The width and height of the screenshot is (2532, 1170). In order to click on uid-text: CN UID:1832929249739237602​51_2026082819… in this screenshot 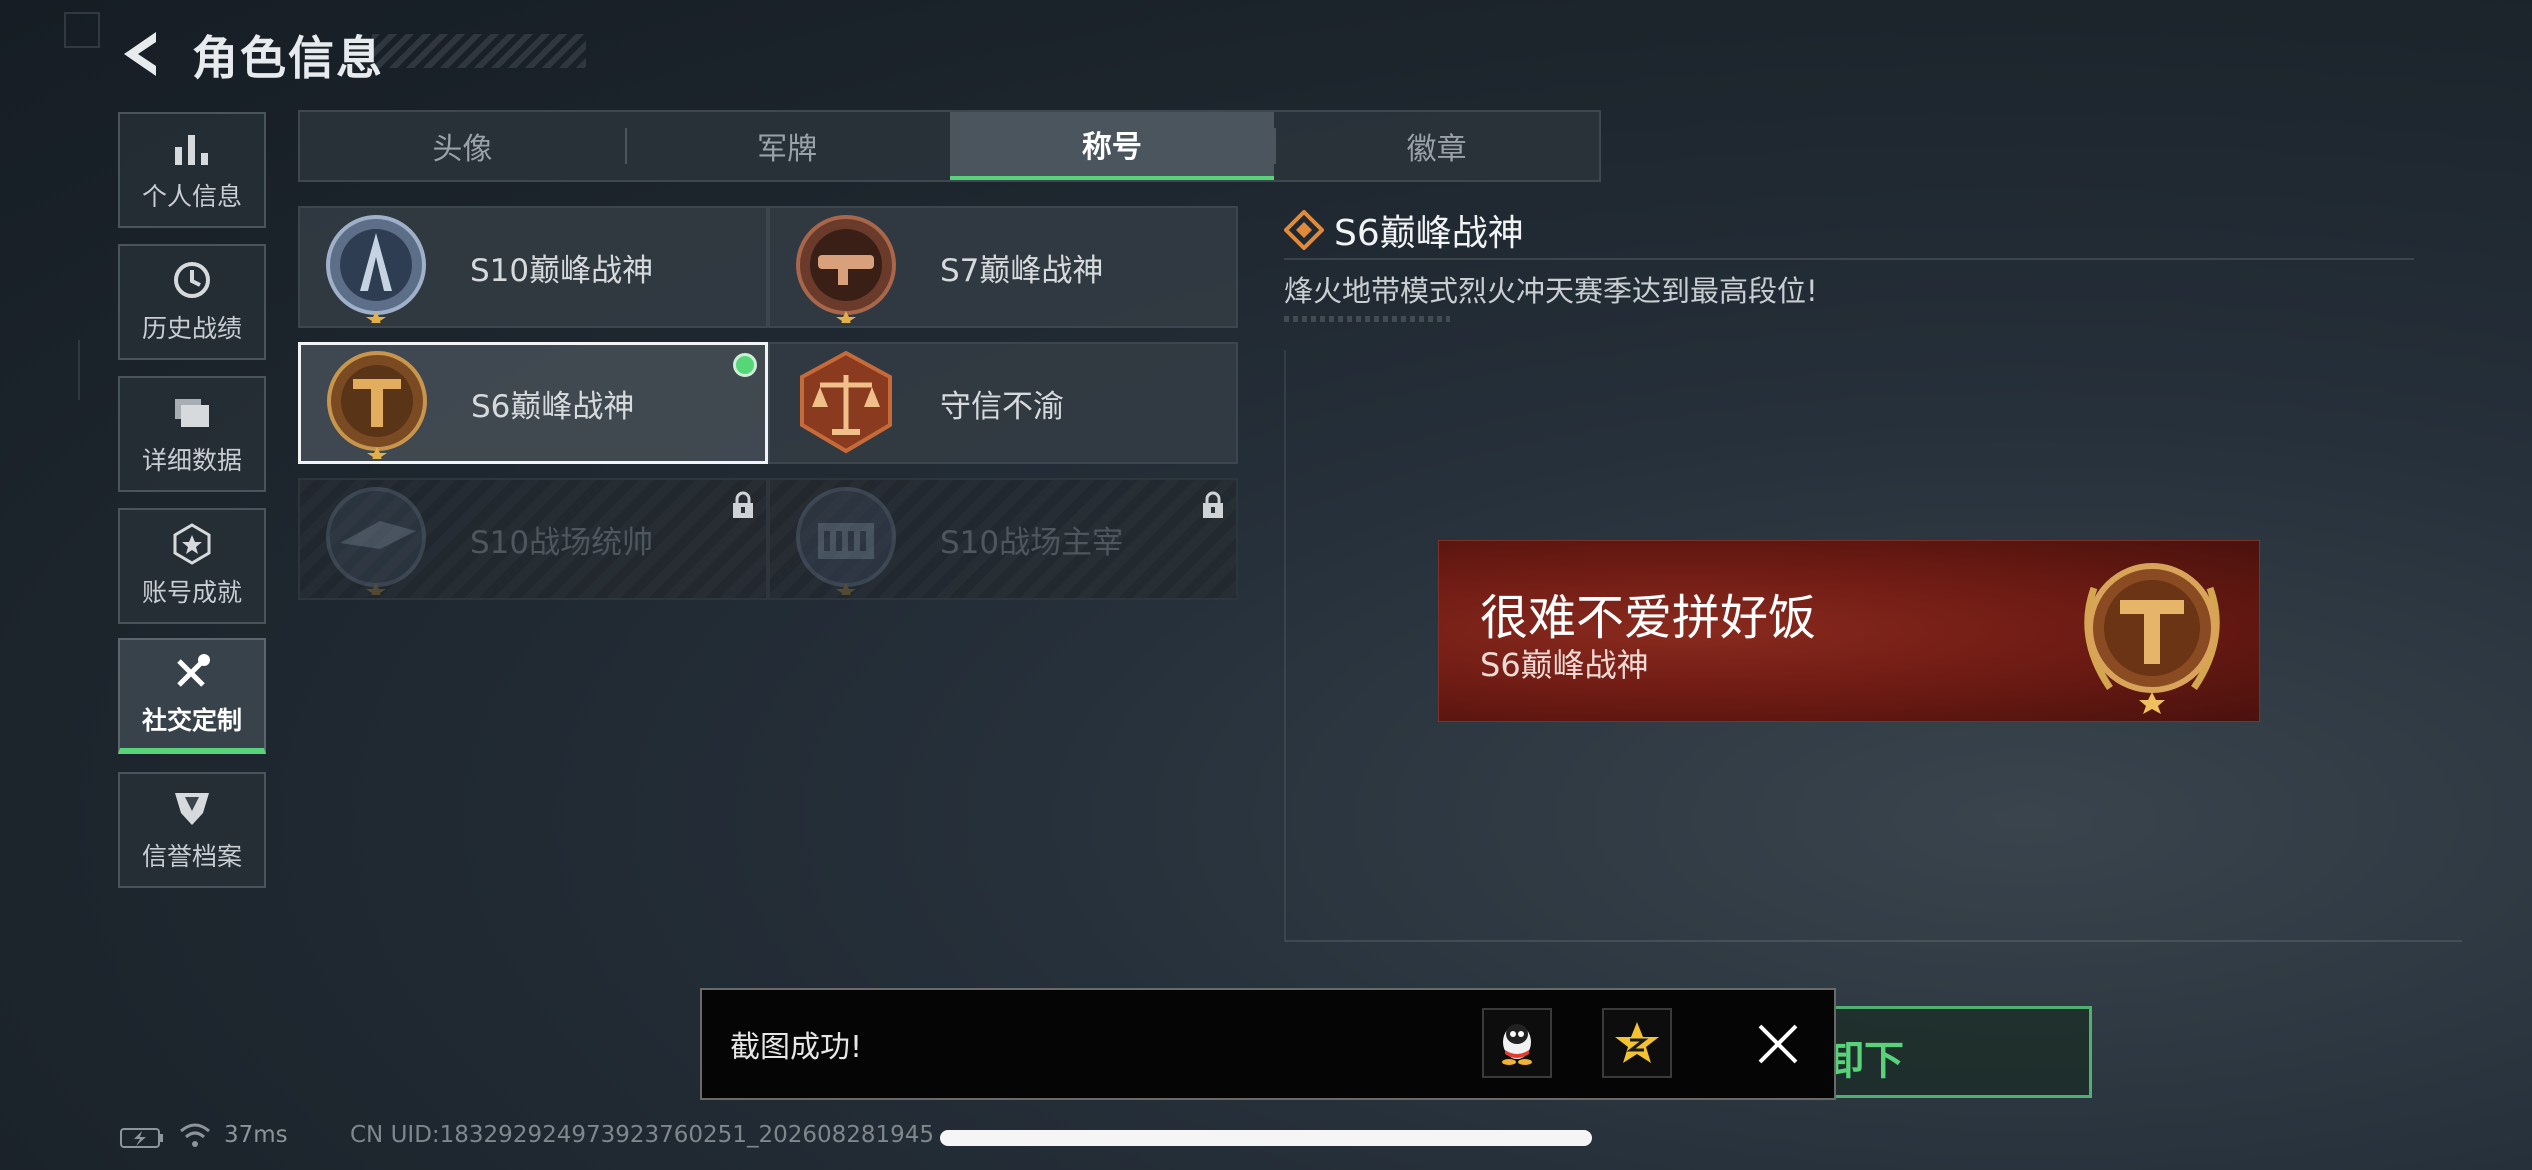, I will do `click(642, 1135)`.